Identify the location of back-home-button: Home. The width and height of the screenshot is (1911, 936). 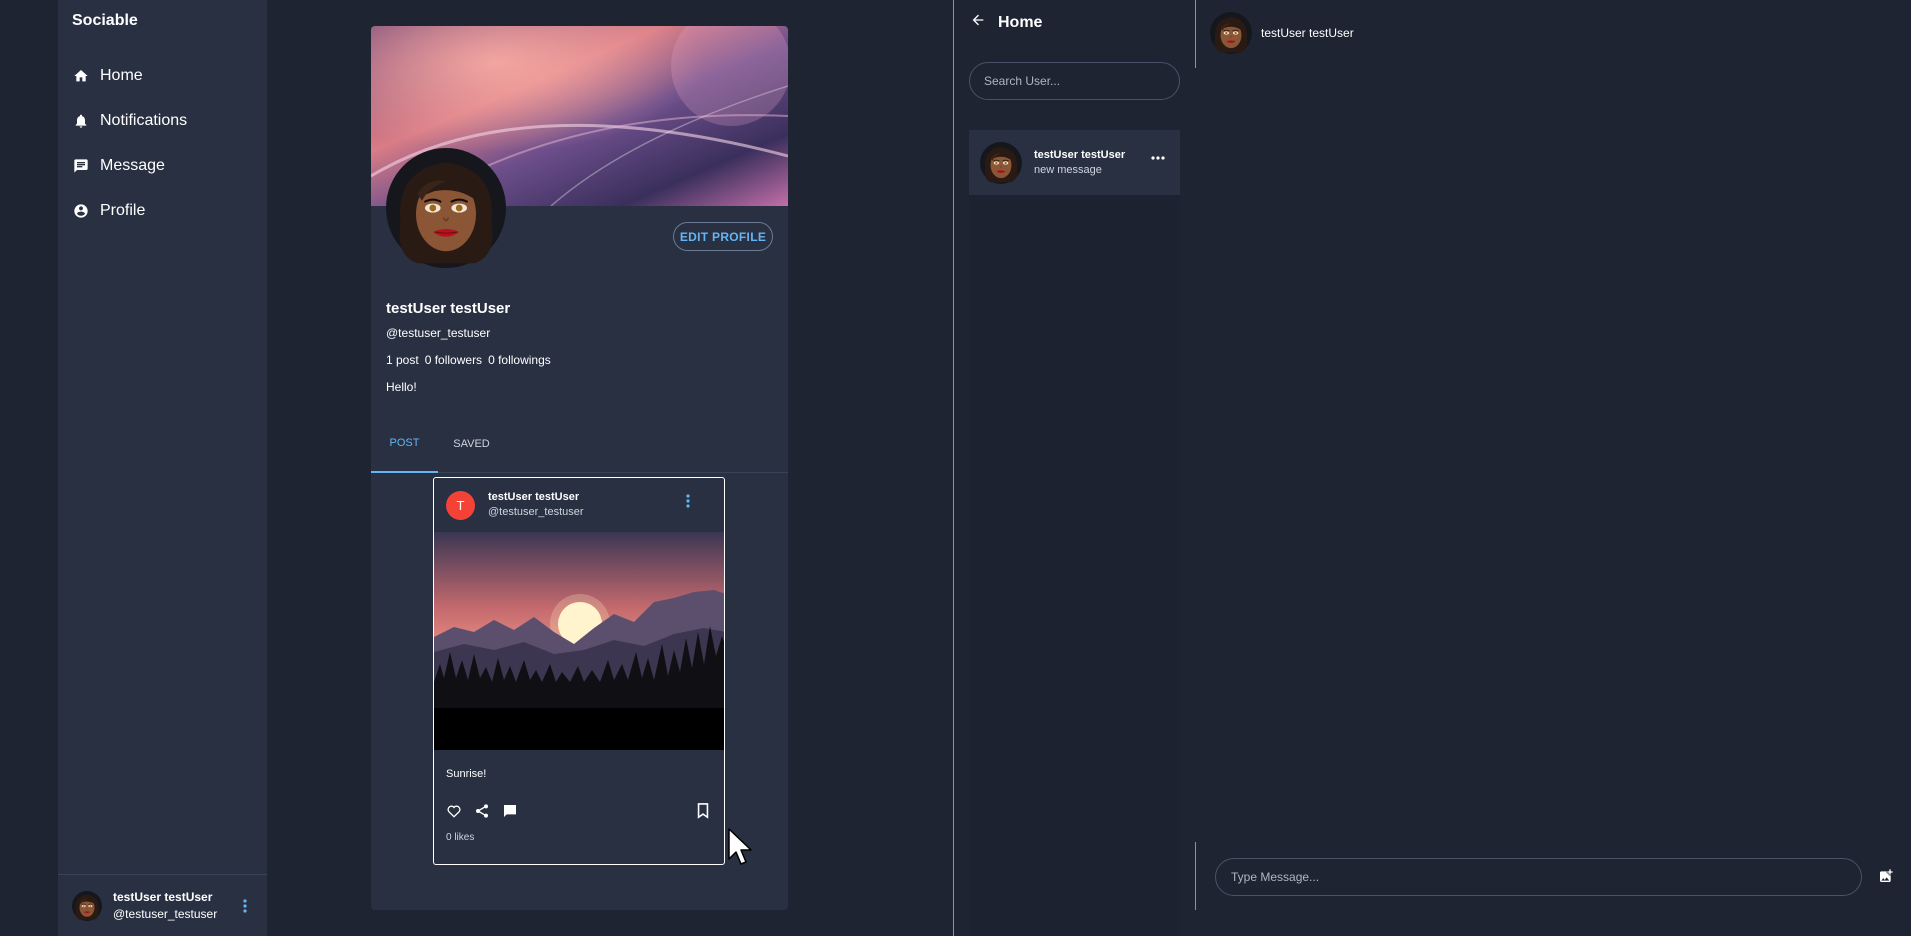
(1006, 22).